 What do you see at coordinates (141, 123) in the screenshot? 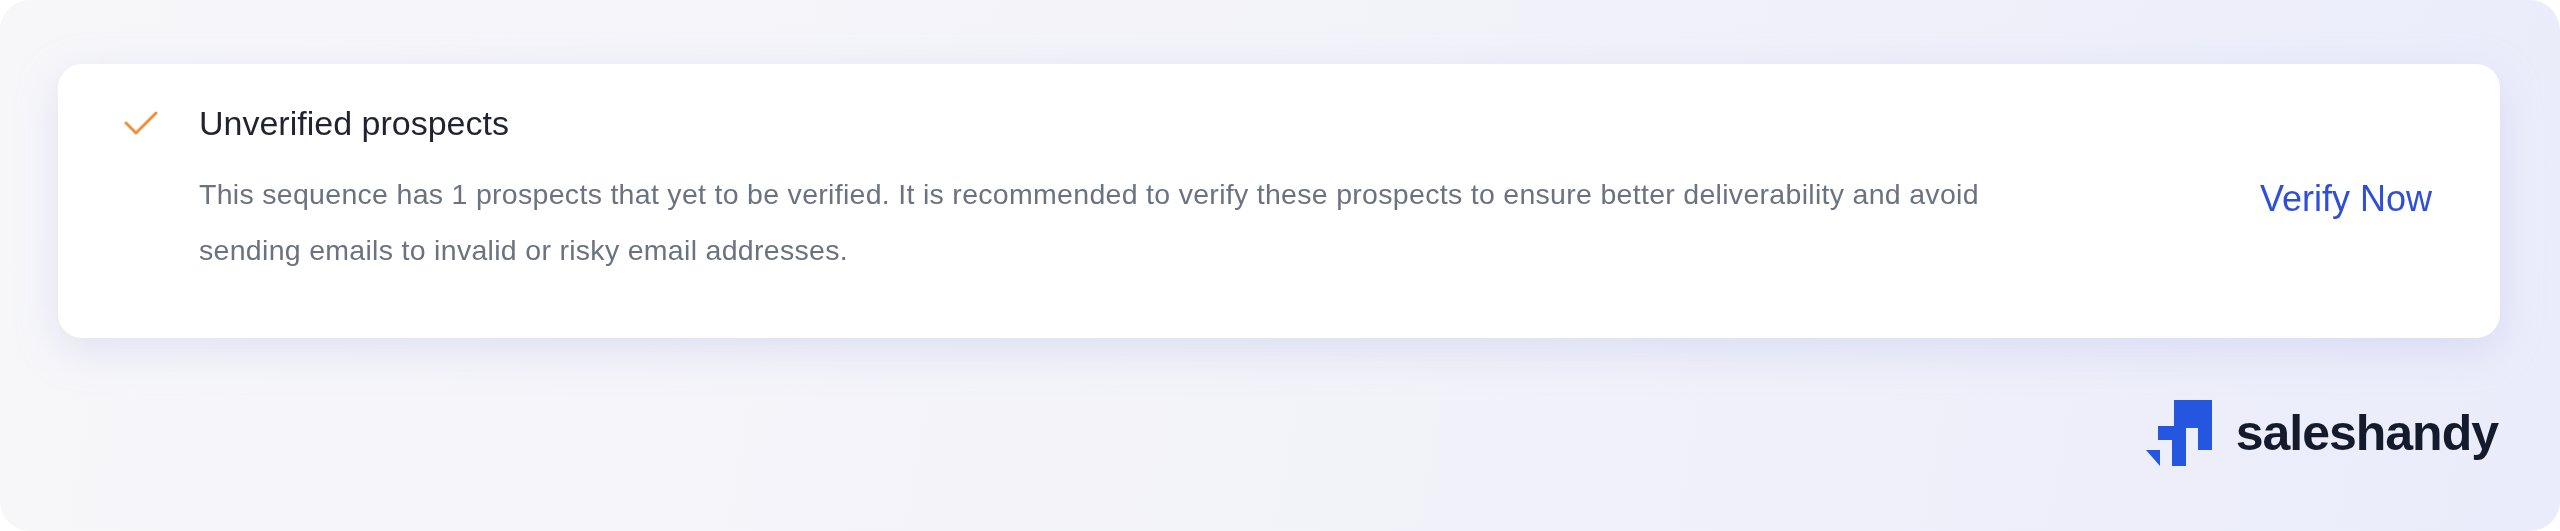
I see `check-icon` at bounding box center [141, 123].